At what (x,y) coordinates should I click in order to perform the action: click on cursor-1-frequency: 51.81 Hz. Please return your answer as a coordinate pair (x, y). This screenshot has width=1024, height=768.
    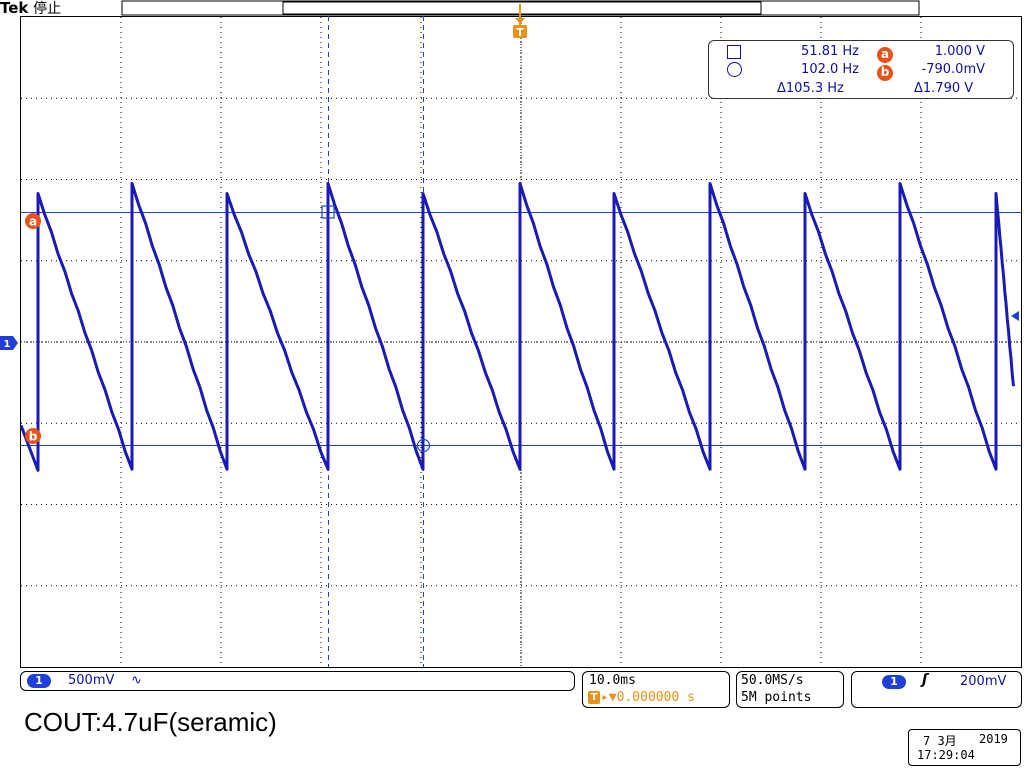
    Looking at the image, I should click on (830, 51).